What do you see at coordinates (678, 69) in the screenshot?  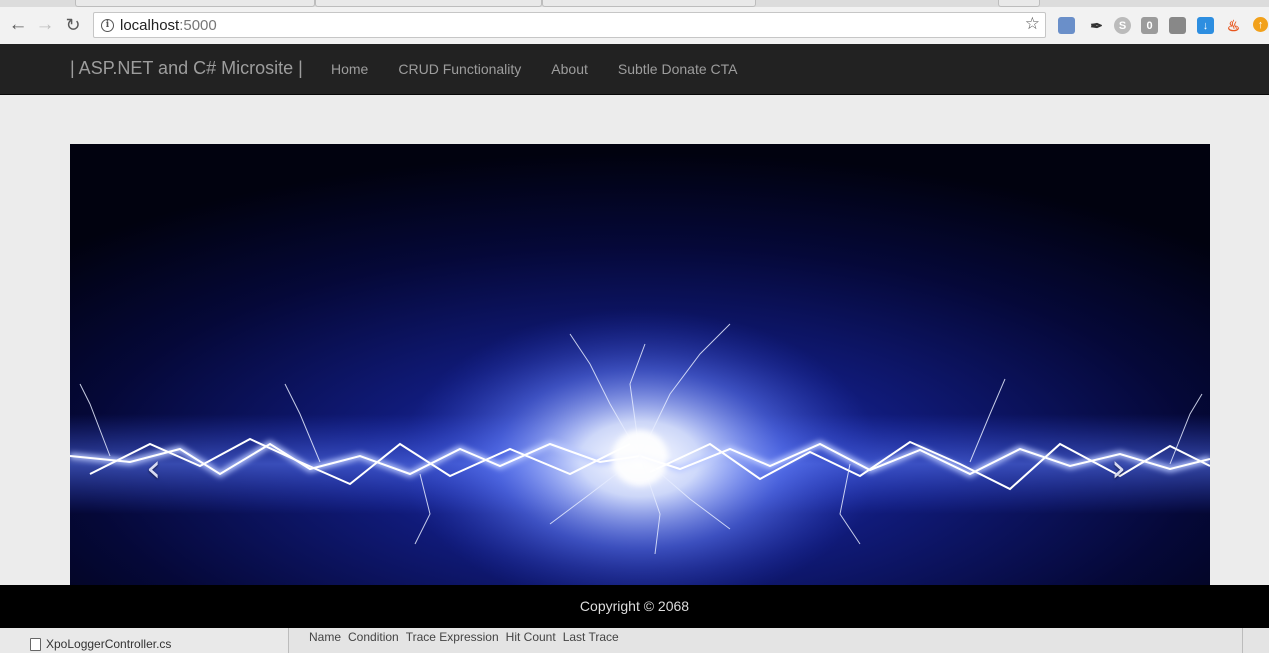 I see `nav-link-donate: Subtle Donate CTA` at bounding box center [678, 69].